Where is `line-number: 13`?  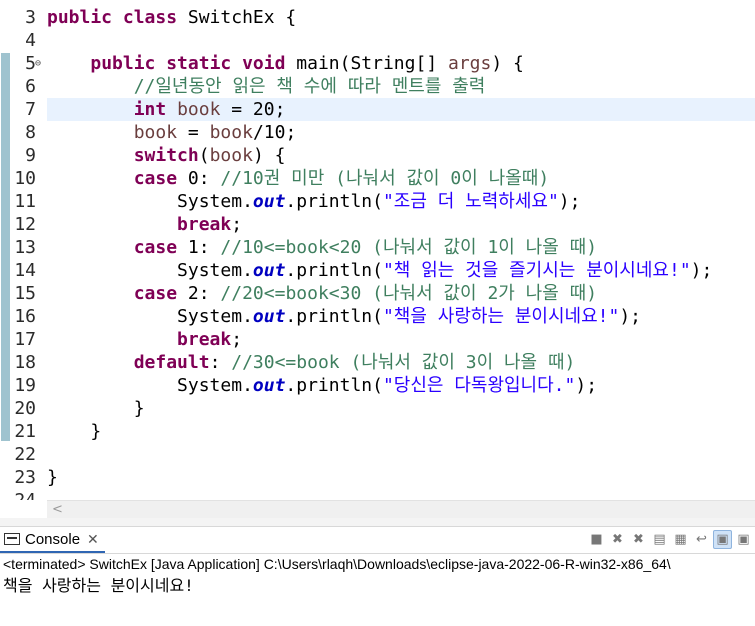 line-number: 13 is located at coordinates (25, 247).